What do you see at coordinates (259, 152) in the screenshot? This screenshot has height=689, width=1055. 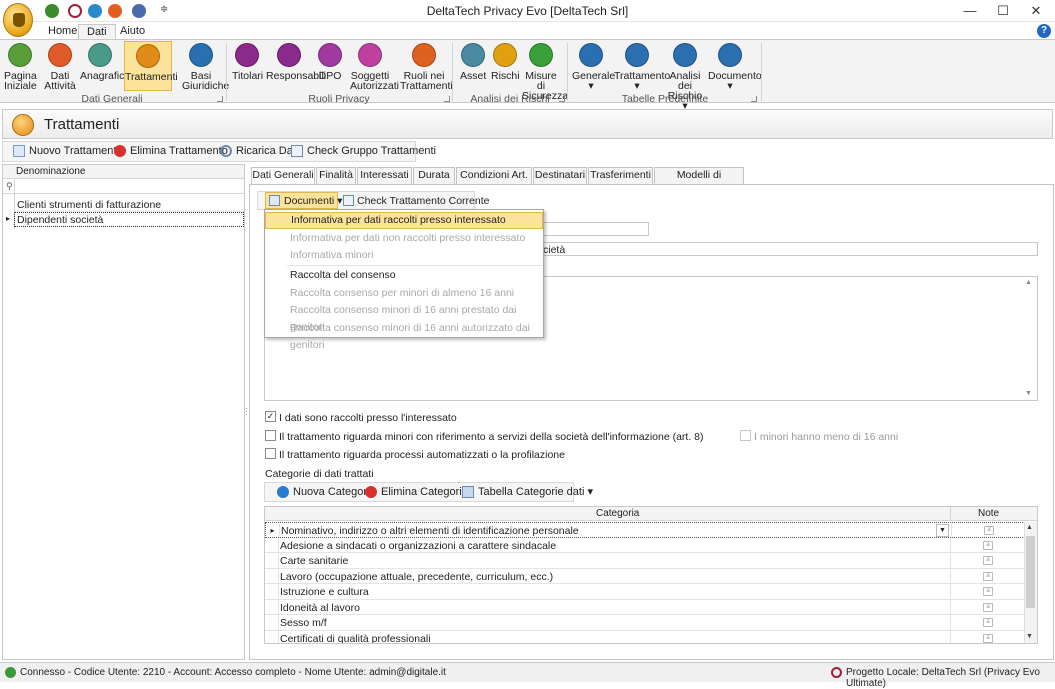 I see `reload-button: Ricarica Dati` at bounding box center [259, 152].